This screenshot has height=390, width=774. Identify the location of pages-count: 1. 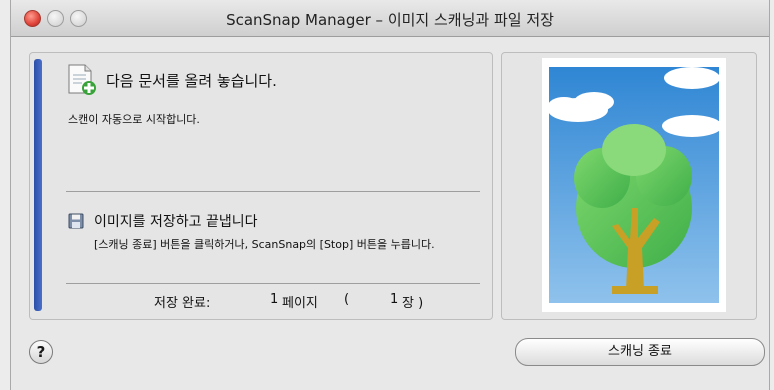
(274, 299).